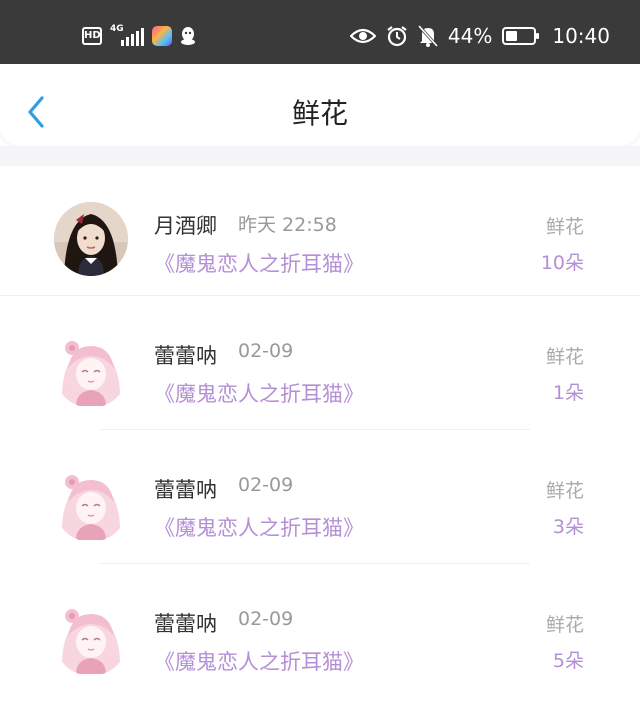 This screenshot has height=724, width=640. I want to click on status-right: 44% 10:40, so click(479, 36).